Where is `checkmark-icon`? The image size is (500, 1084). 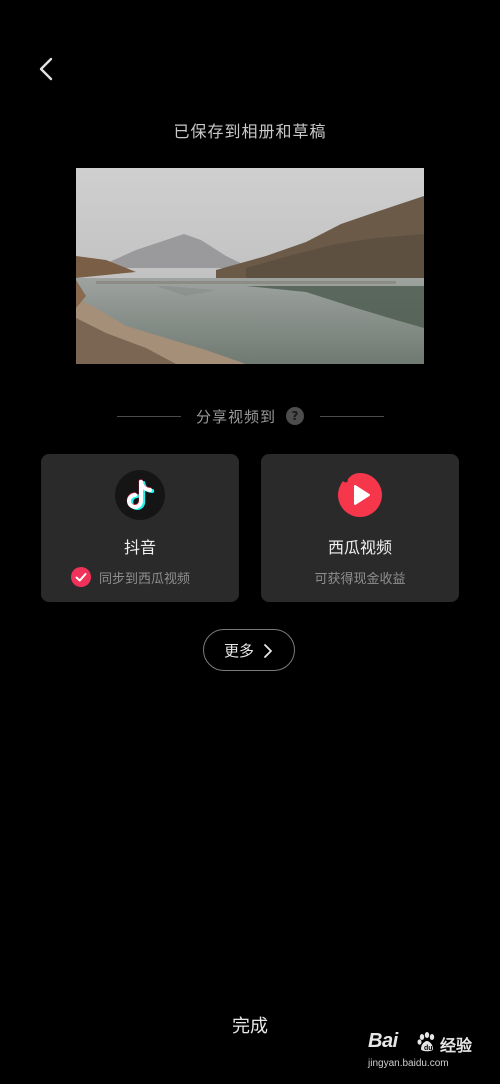 checkmark-icon is located at coordinates (81, 577).